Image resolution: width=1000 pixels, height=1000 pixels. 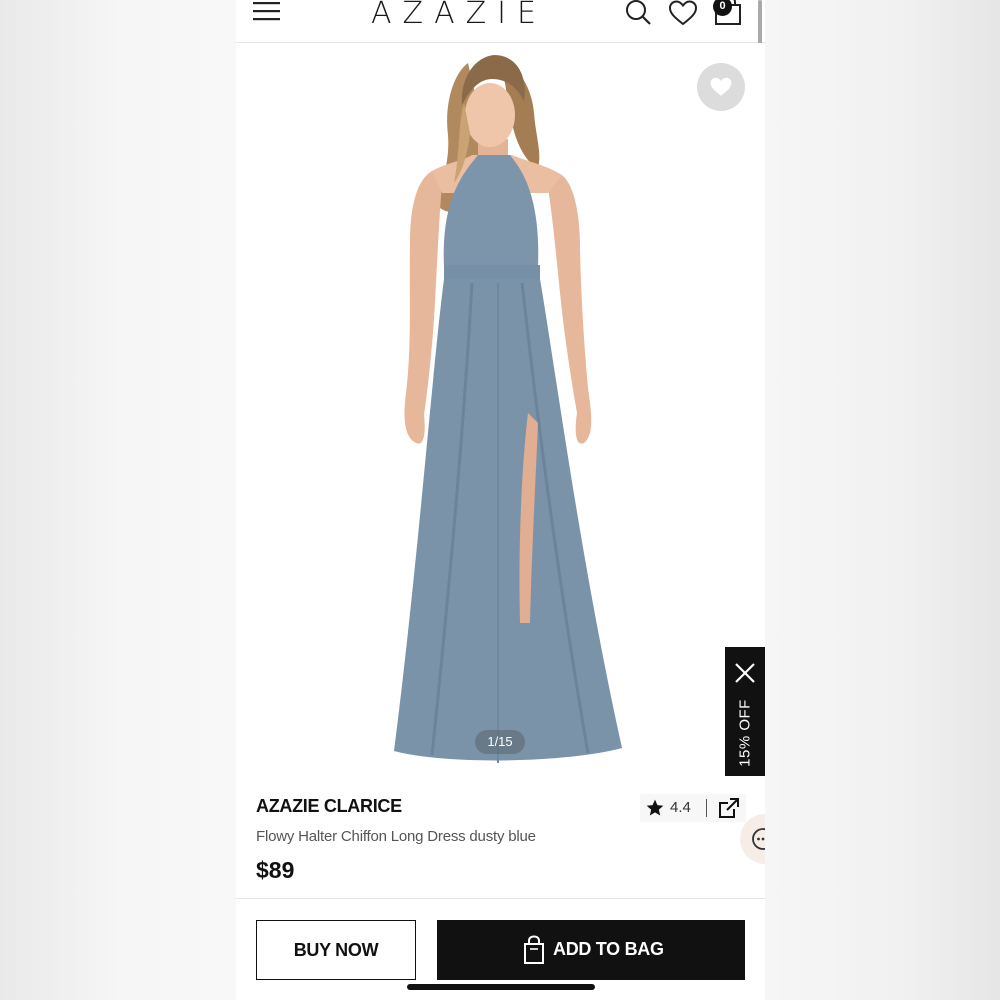 I want to click on close-icon, so click(x=745, y=673).